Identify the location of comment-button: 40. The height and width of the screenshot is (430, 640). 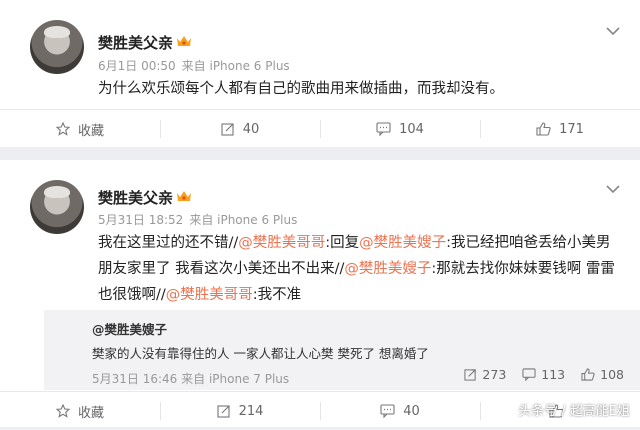
(400, 411).